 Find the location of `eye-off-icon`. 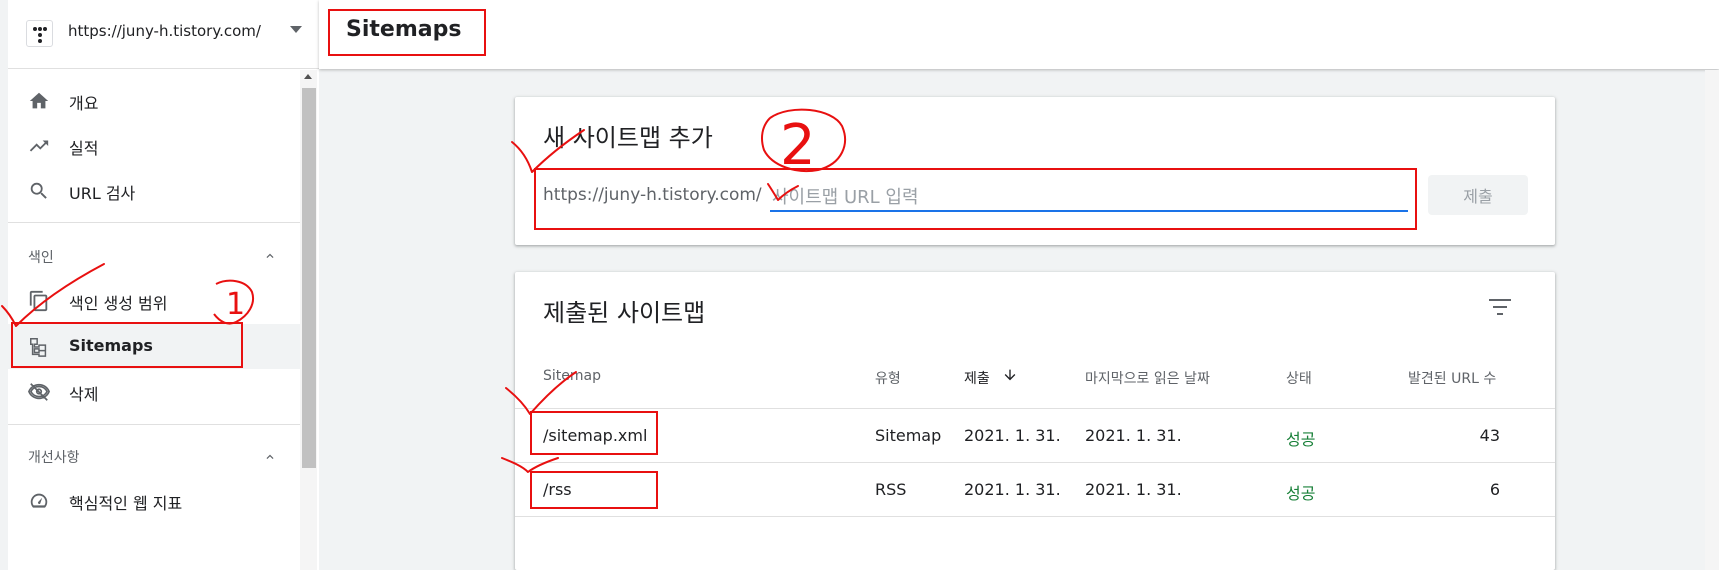

eye-off-icon is located at coordinates (39, 392).